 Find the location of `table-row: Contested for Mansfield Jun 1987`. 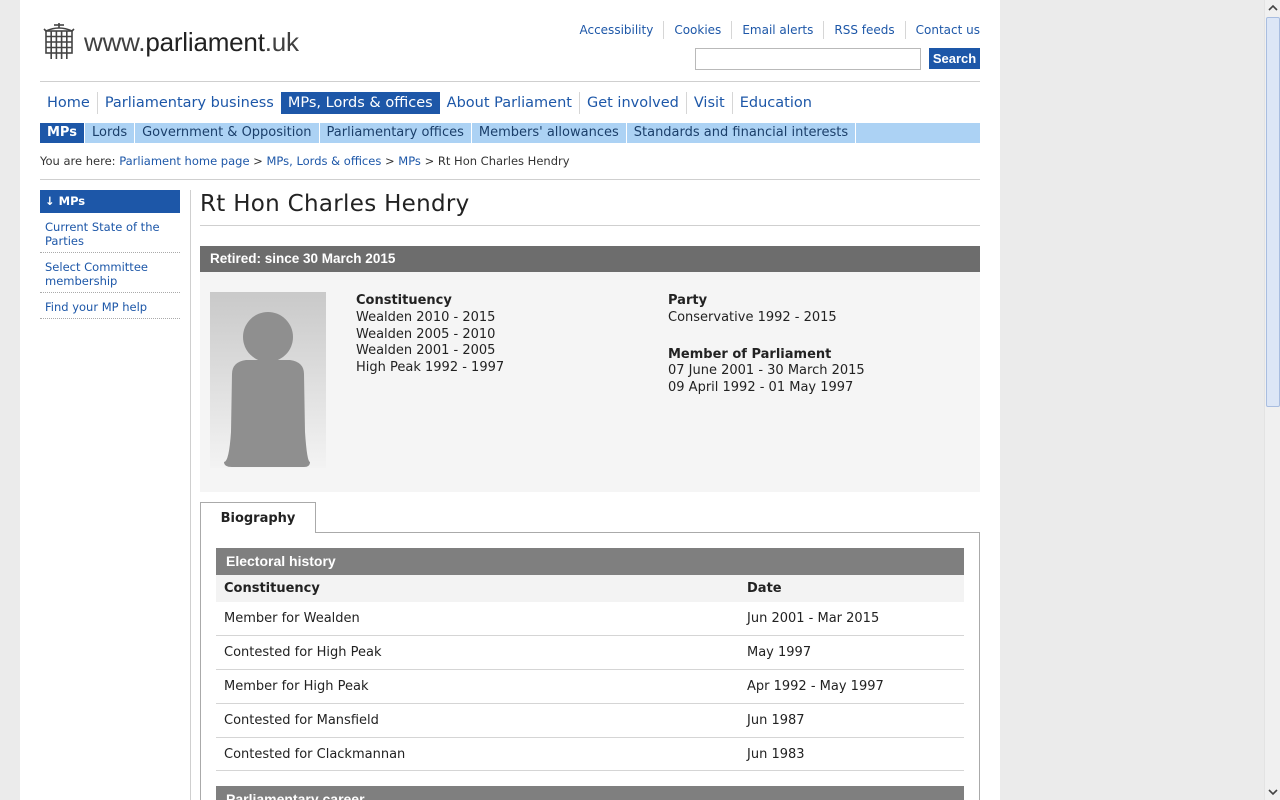

table-row: Contested for Mansfield Jun 1987 is located at coordinates (590, 720).